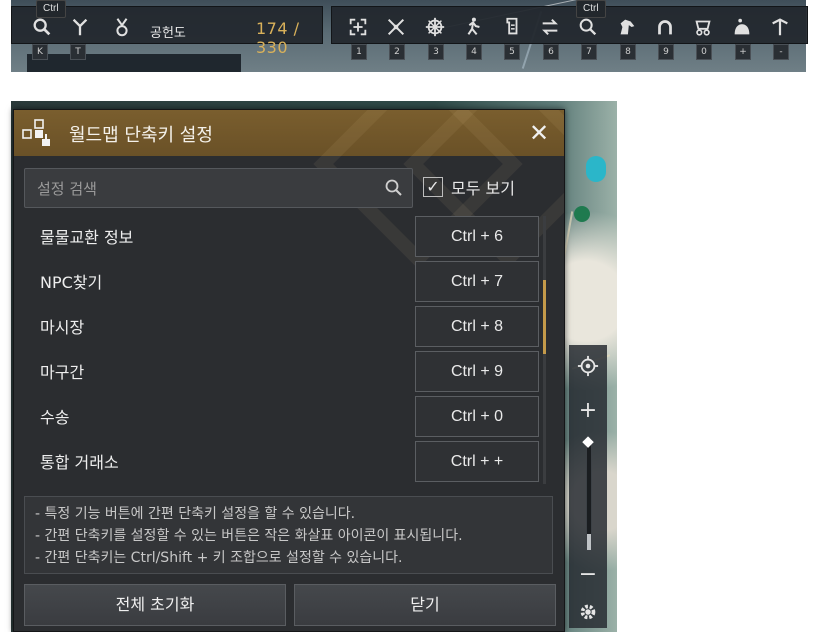  I want to click on shortcut-key-k: K, so click(40, 52).